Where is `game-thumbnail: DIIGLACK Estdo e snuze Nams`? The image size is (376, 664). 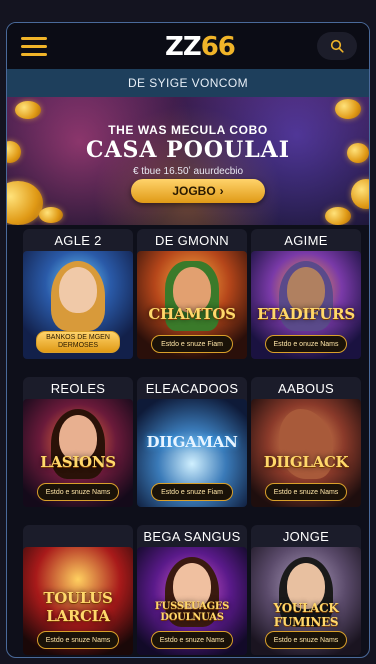
game-thumbnail: DIIGLACK Estdo e snuze Nams is located at coordinates (306, 453).